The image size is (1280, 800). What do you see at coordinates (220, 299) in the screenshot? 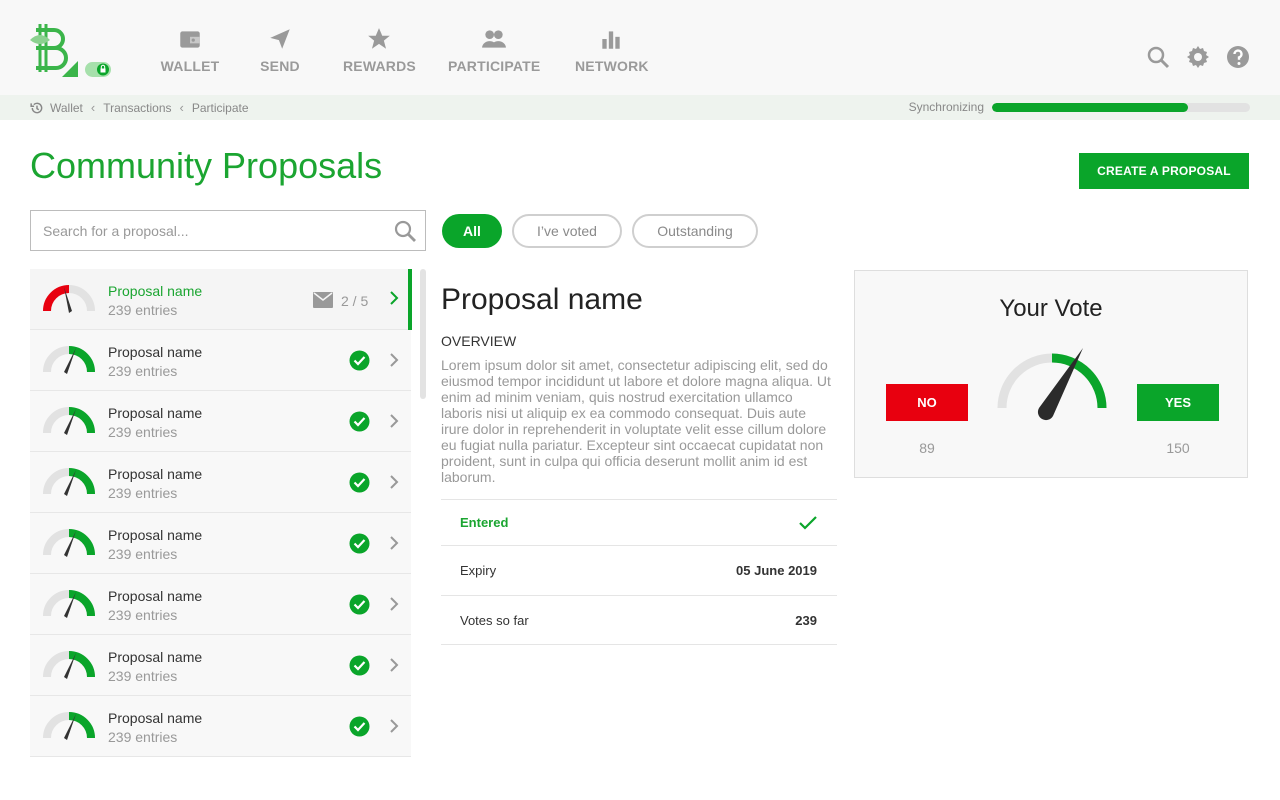
I see `list-item: Proposal name 239 entries 2 / 5` at bounding box center [220, 299].